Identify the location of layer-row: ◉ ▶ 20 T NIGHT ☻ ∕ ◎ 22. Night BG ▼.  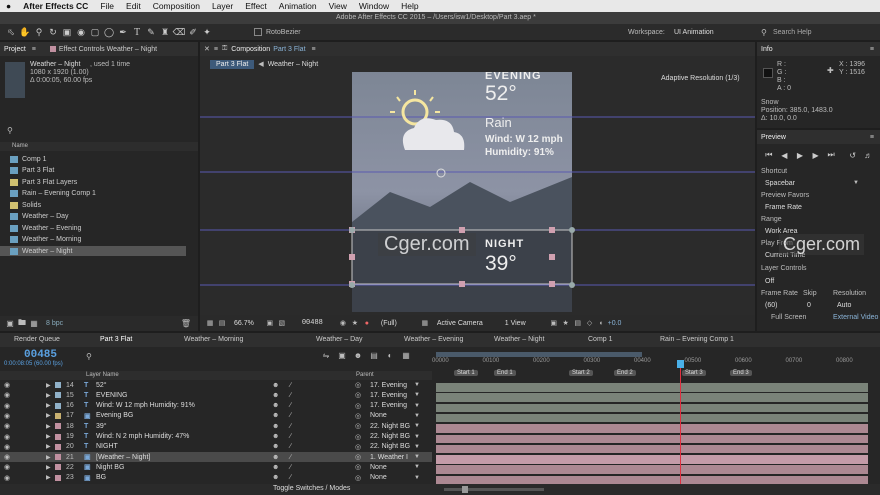
(216, 447).